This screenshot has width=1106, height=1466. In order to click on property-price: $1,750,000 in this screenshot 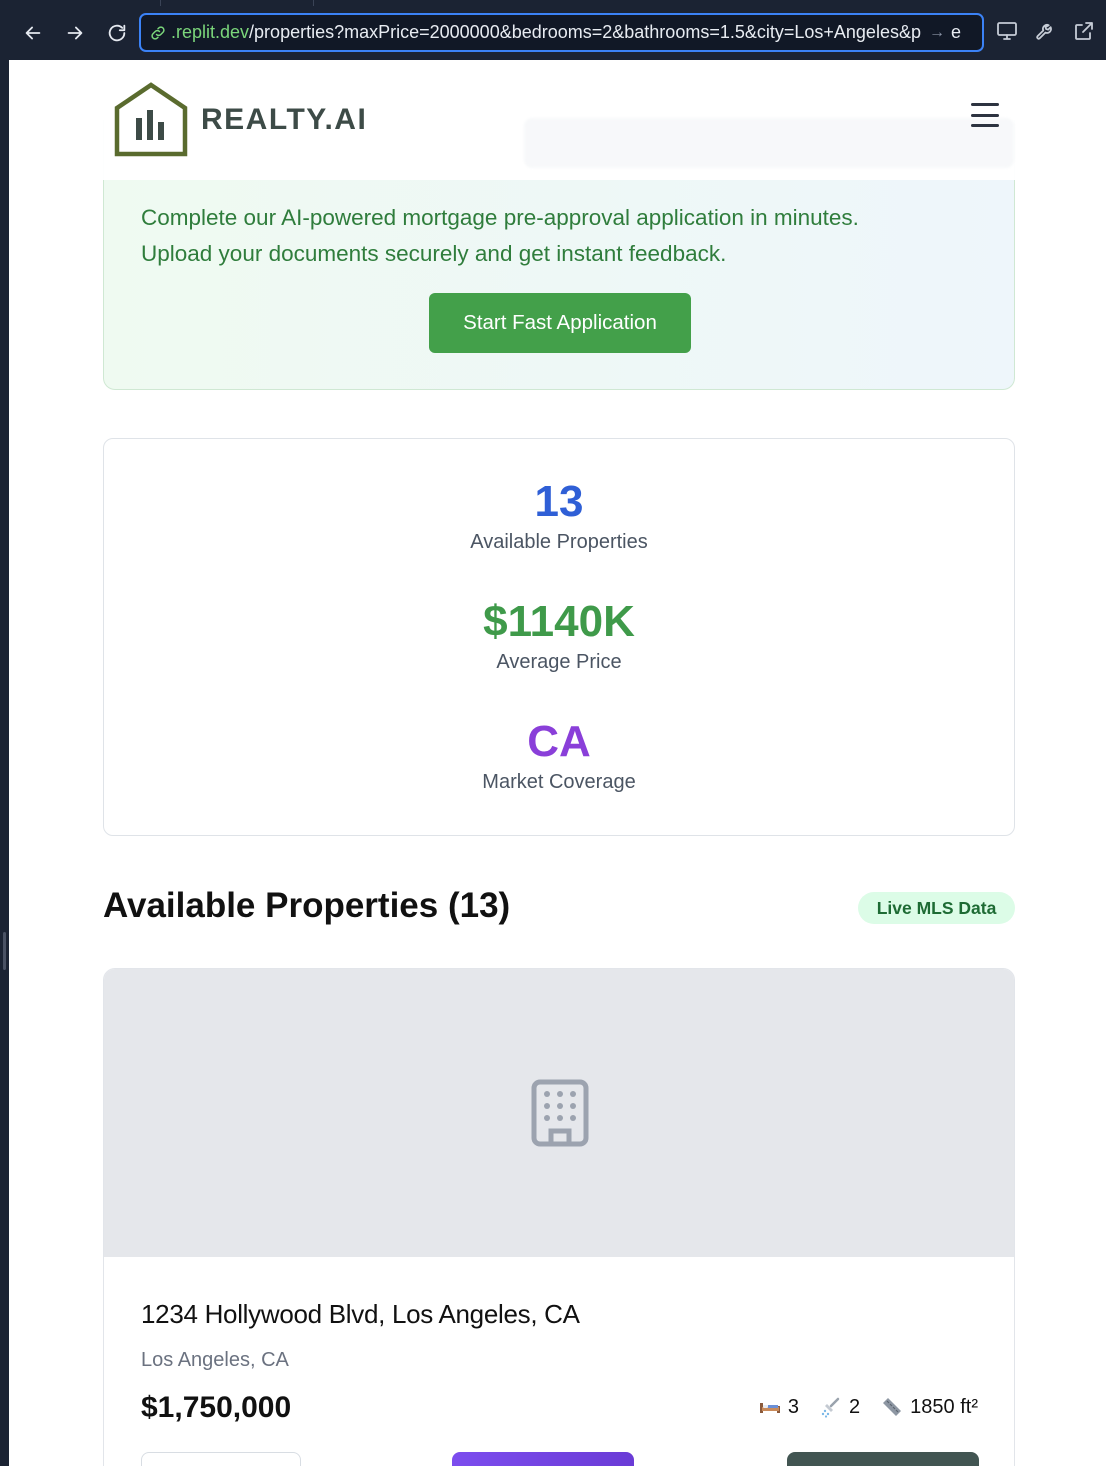, I will do `click(216, 1407)`.